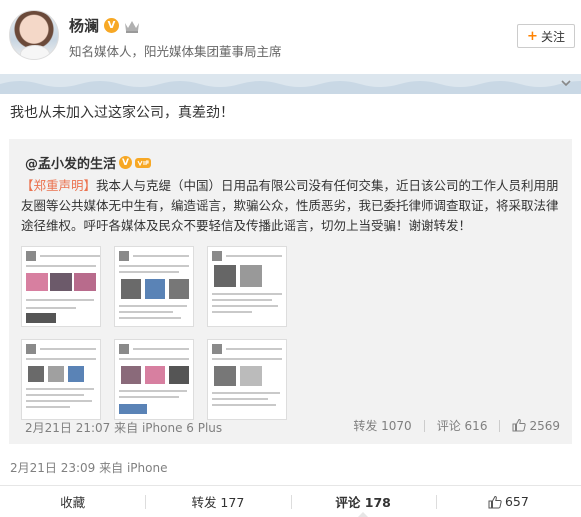  What do you see at coordinates (382, 425) in the screenshot?
I see `repost-forward: 转发 1070` at bounding box center [382, 425].